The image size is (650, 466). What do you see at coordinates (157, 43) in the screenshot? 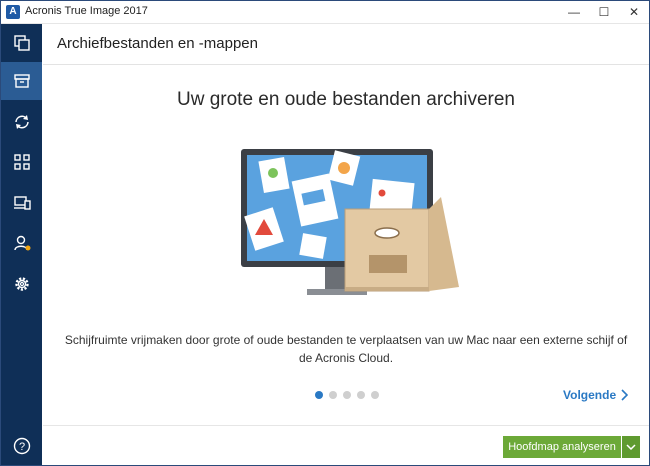
I see `page-title: Archiefbestanden en -mappen` at bounding box center [157, 43].